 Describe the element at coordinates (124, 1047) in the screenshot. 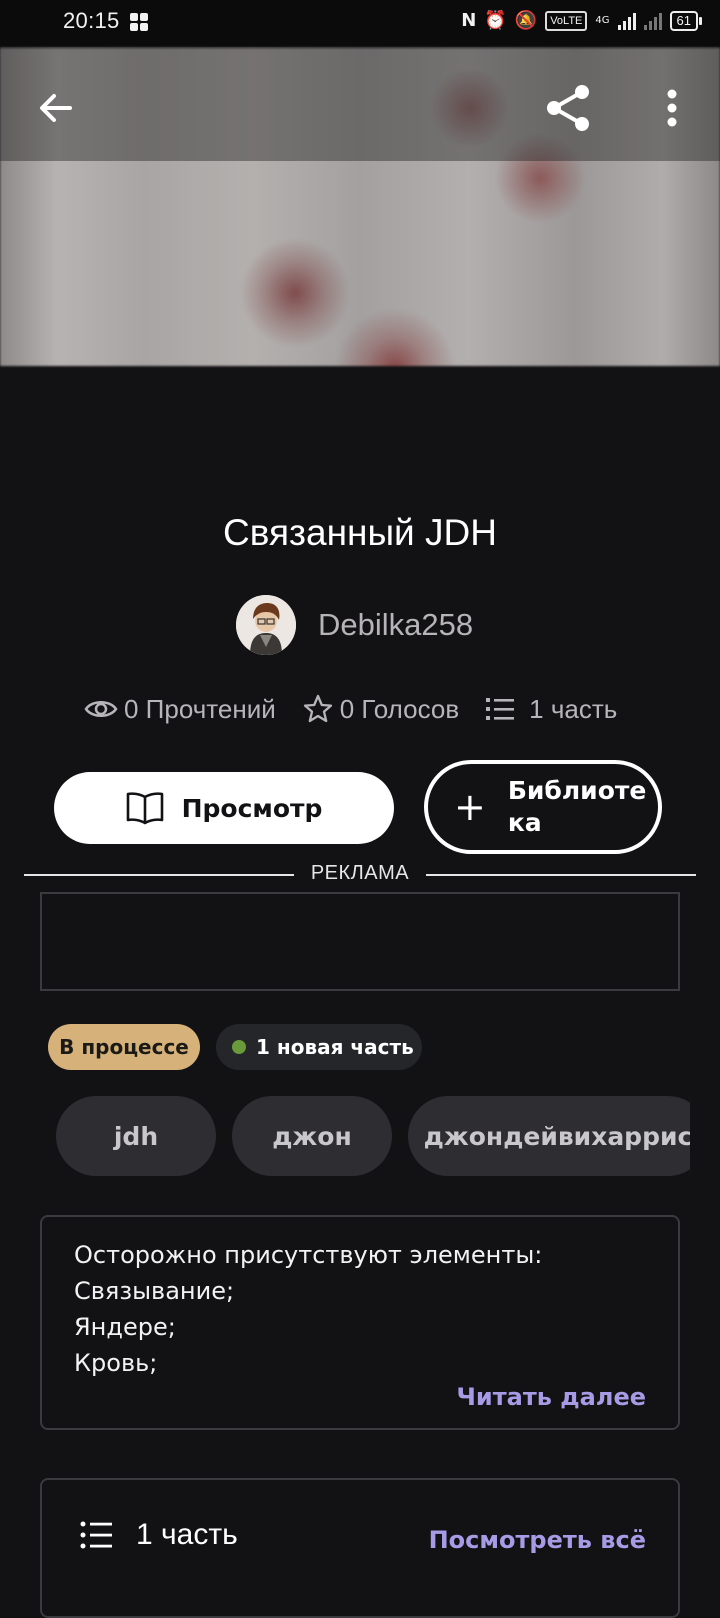

I see `status-badge: В процессе` at that location.